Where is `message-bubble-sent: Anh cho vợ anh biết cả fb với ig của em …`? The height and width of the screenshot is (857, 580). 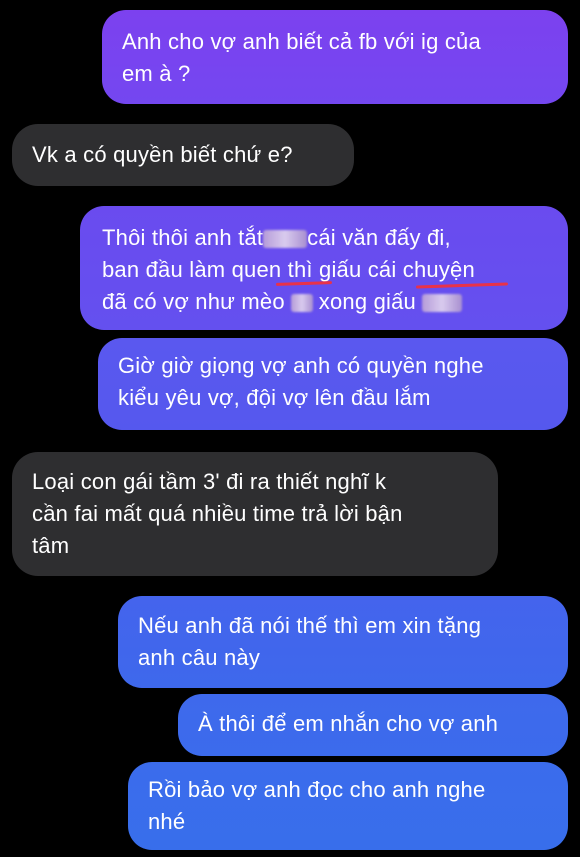 message-bubble-sent: Anh cho vợ anh biết cả fb với ig của em … is located at coordinates (335, 57).